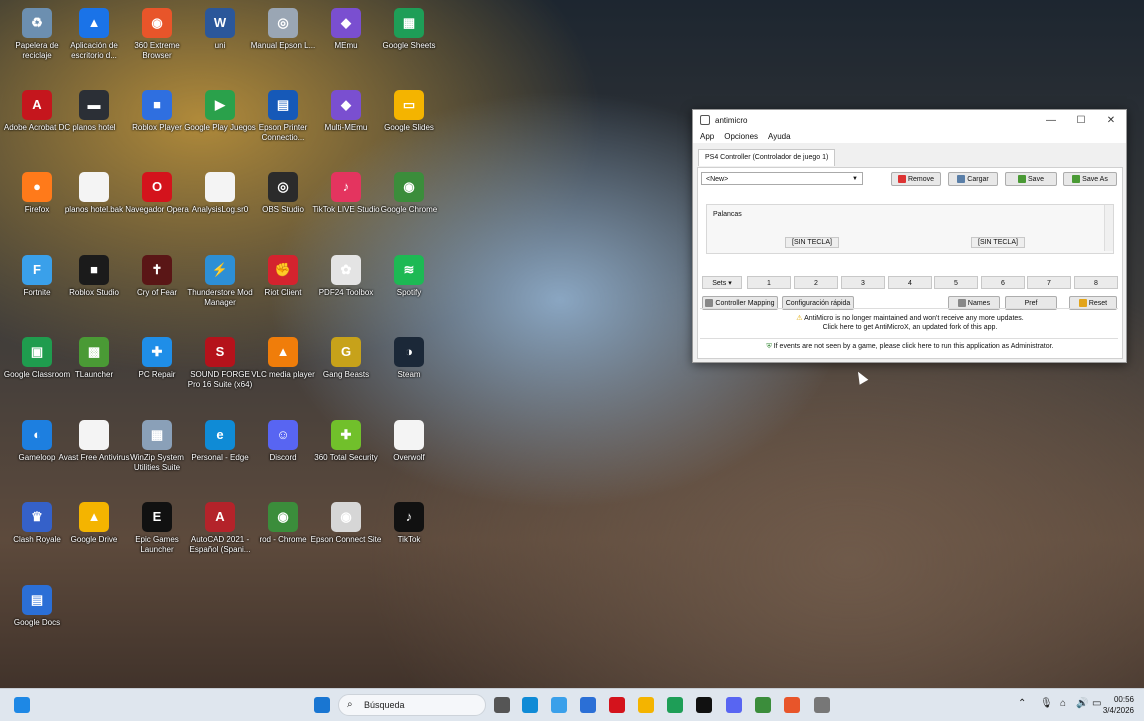  Describe the element at coordinates (37, 270) in the screenshot. I see `app-icon: F` at that location.